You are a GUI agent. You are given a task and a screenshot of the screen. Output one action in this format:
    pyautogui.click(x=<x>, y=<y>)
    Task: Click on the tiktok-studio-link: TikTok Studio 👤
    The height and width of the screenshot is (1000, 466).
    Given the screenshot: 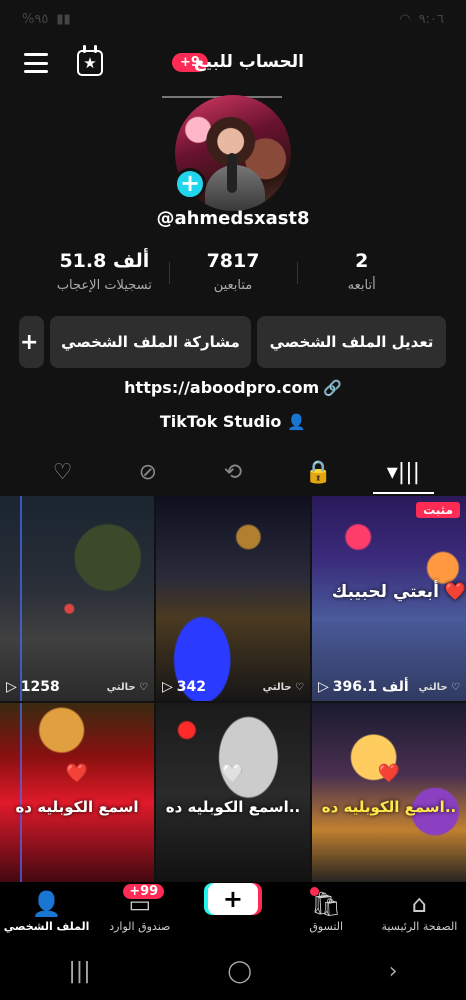 What is the action you would take?
    pyautogui.click(x=233, y=421)
    